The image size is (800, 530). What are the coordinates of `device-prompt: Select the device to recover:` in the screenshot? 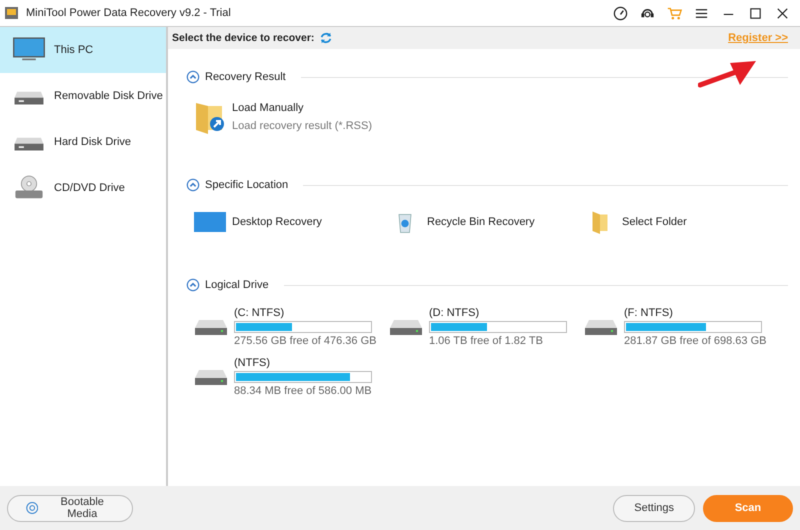 It's located at (243, 38).